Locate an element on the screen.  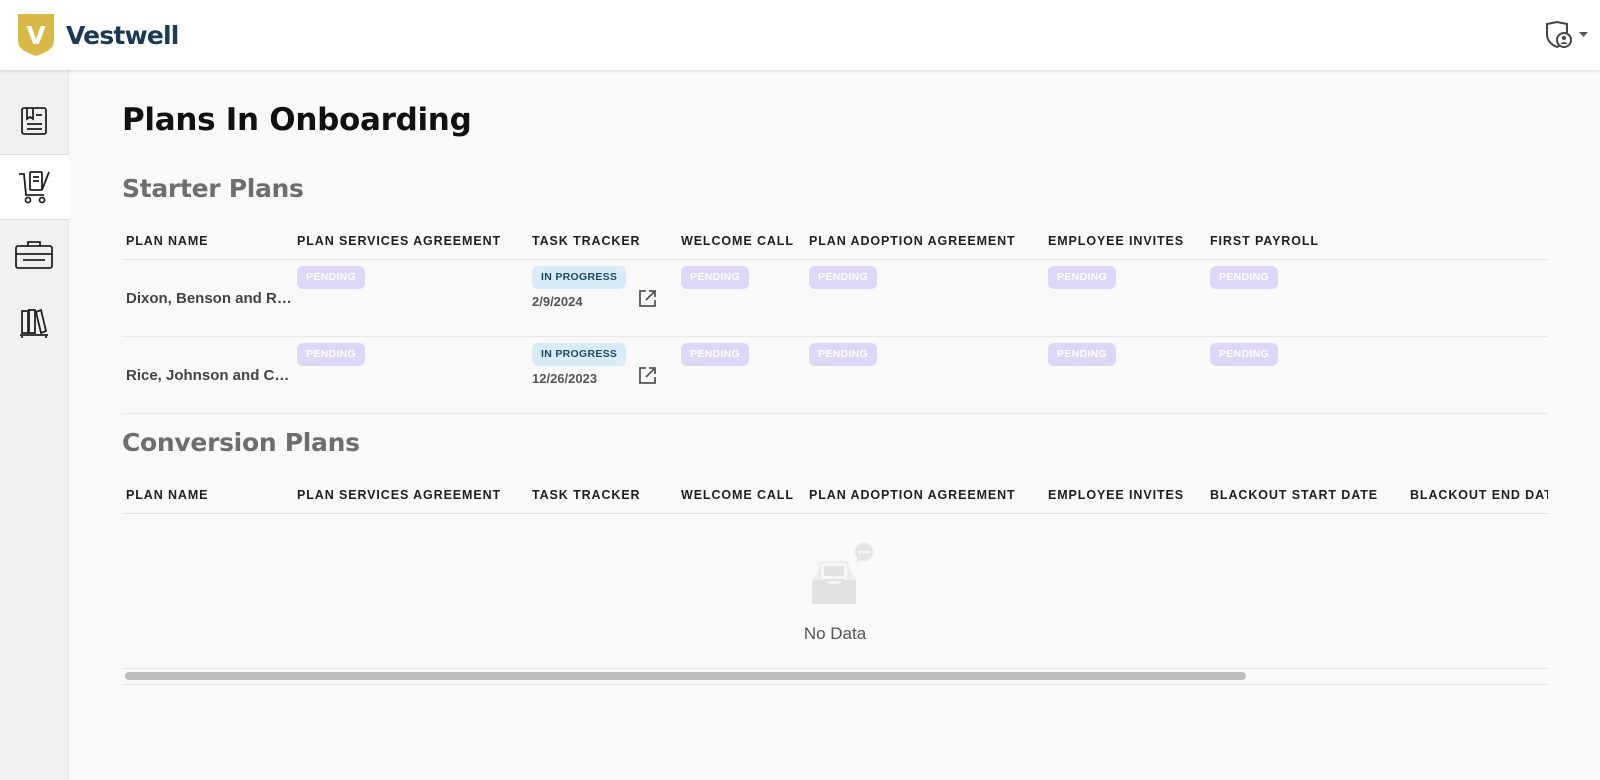
empty-inbox-icon is located at coordinates (842, 573).